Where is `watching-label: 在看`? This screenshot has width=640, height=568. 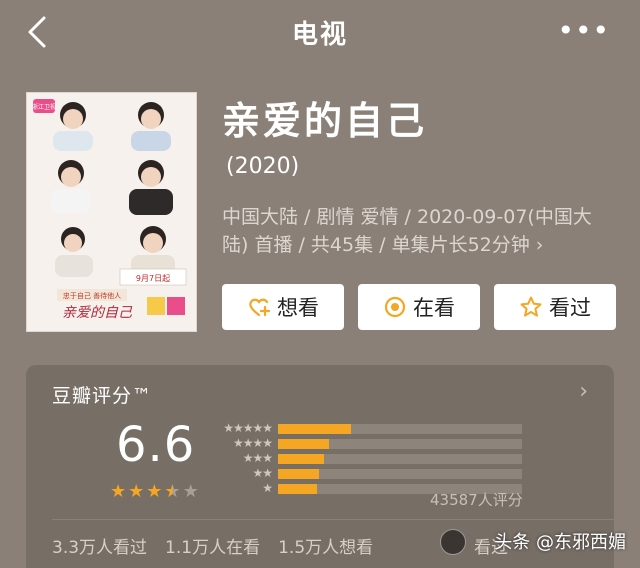 watching-label: 在看 is located at coordinates (434, 308).